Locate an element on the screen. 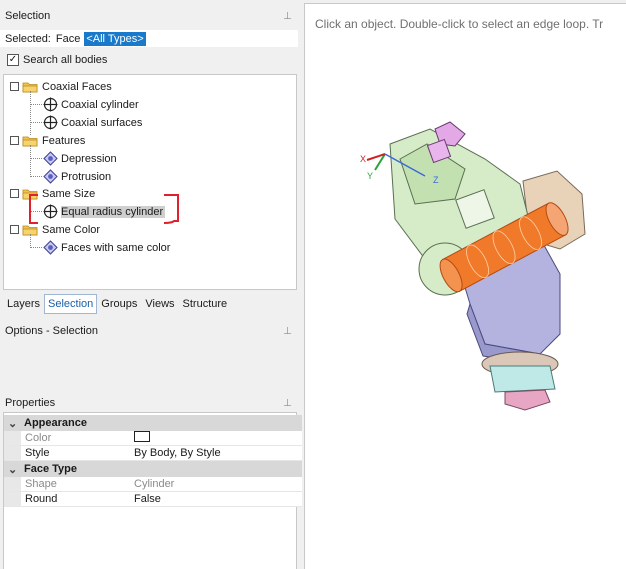  checkbox-checked-icon: ✓ is located at coordinates (13, 60).